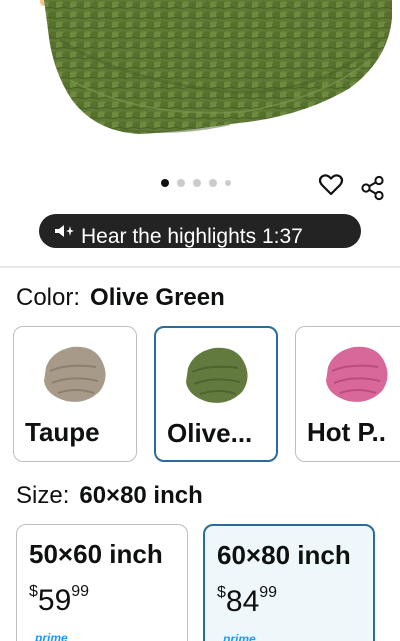 Image resolution: width=400 pixels, height=641 pixels. I want to click on section-divider, so click(200, 267).